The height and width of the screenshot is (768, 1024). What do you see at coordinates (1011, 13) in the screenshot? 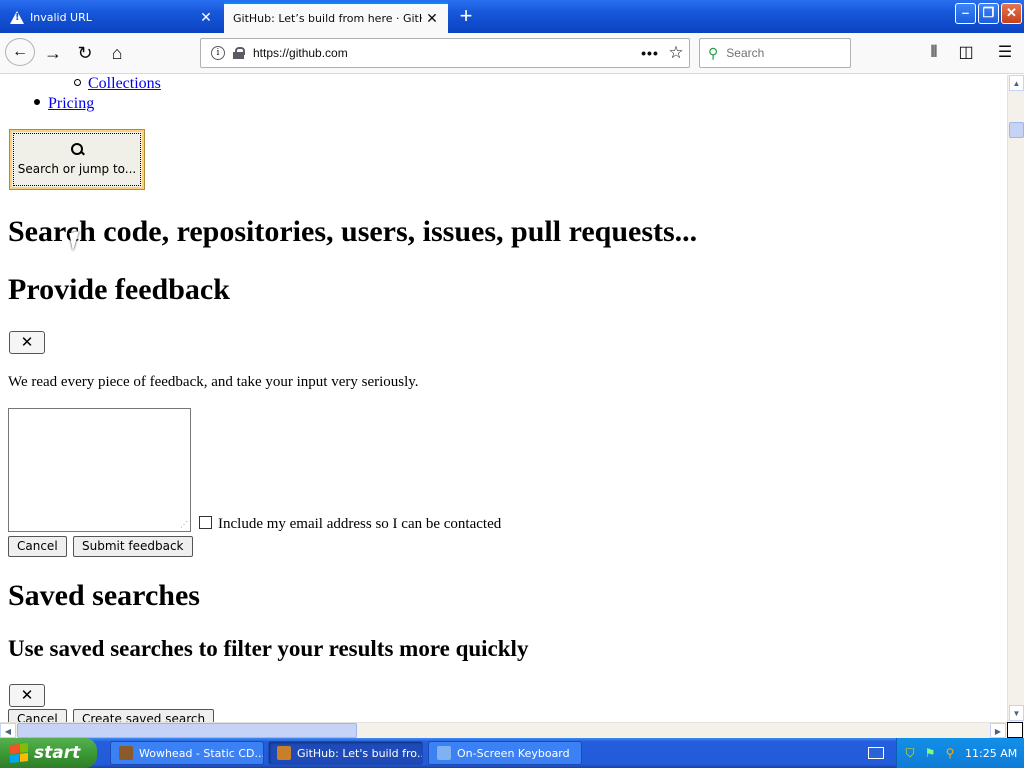
I see `close-window-button: ✕` at bounding box center [1011, 13].